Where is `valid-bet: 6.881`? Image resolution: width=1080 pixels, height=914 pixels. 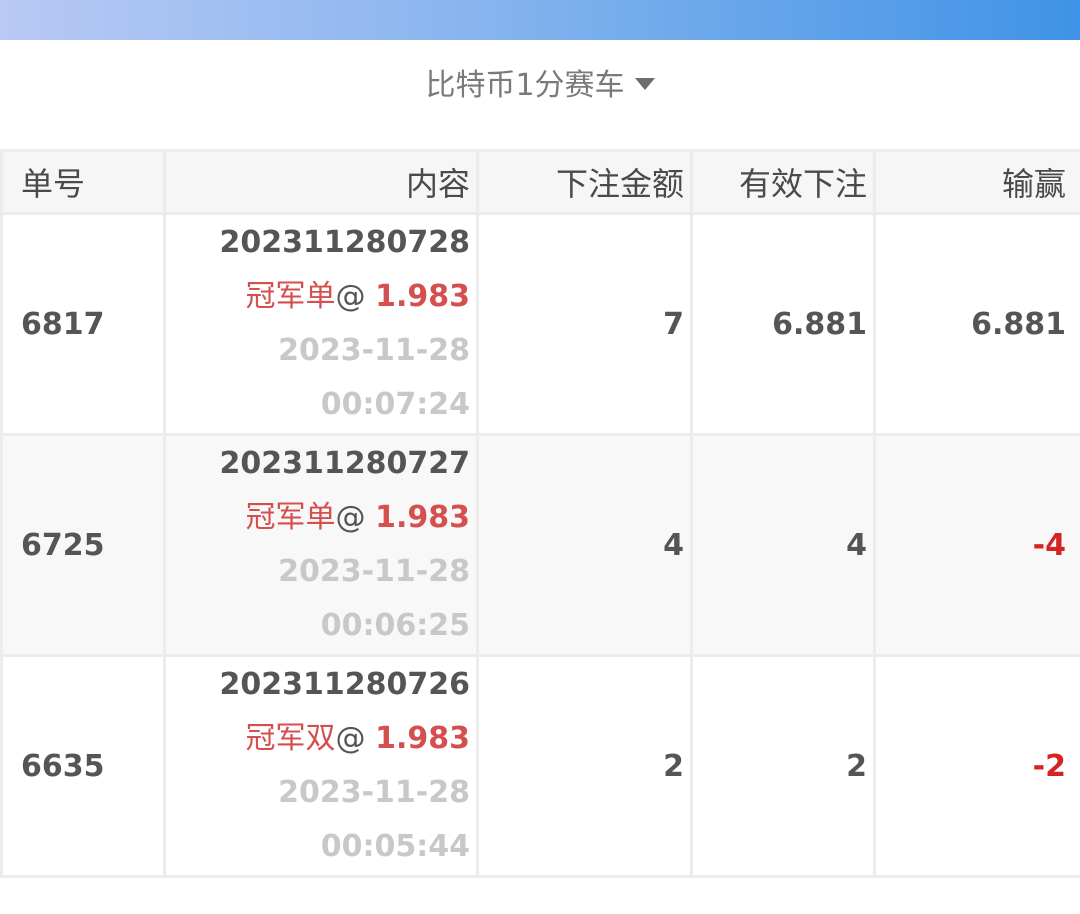 valid-bet: 6.881 is located at coordinates (783, 324).